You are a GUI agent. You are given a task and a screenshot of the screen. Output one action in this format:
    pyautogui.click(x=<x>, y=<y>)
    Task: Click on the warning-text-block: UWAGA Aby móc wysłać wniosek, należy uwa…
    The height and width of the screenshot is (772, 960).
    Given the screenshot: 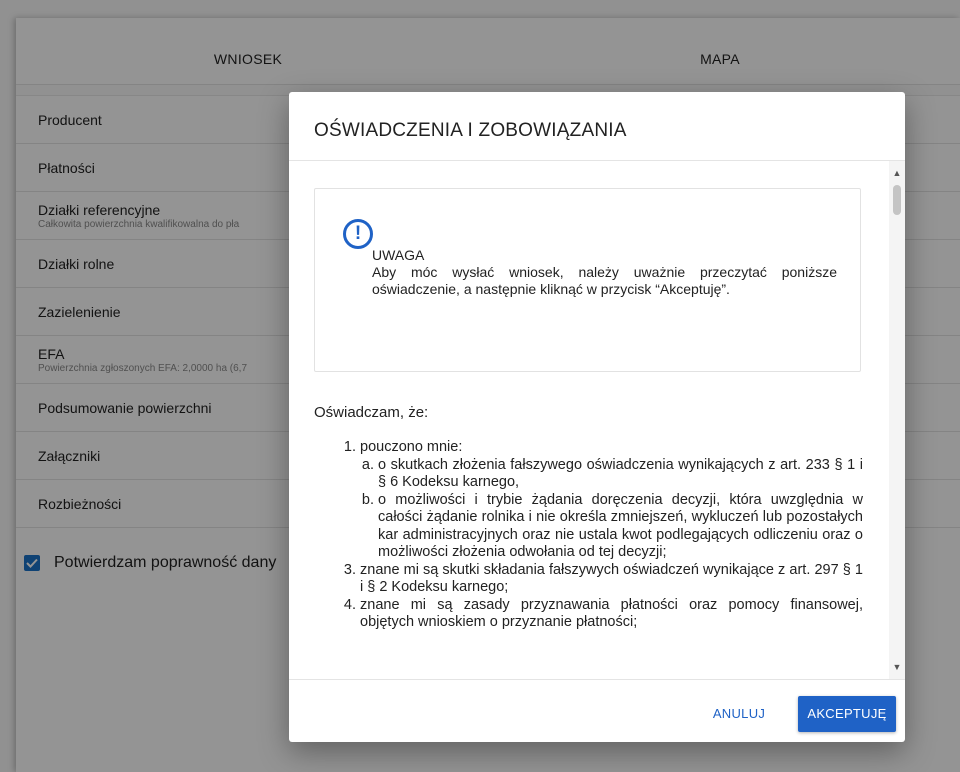 What is the action you would take?
    pyautogui.click(x=604, y=272)
    